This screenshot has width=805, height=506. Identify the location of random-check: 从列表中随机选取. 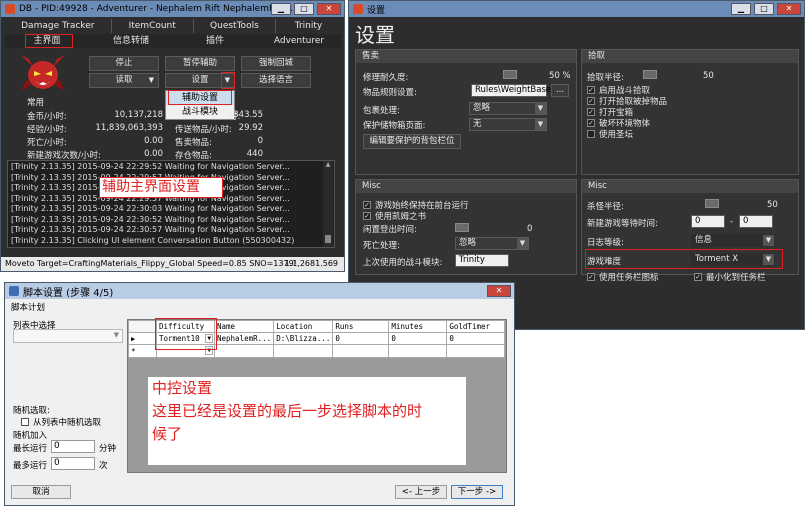
(61, 422).